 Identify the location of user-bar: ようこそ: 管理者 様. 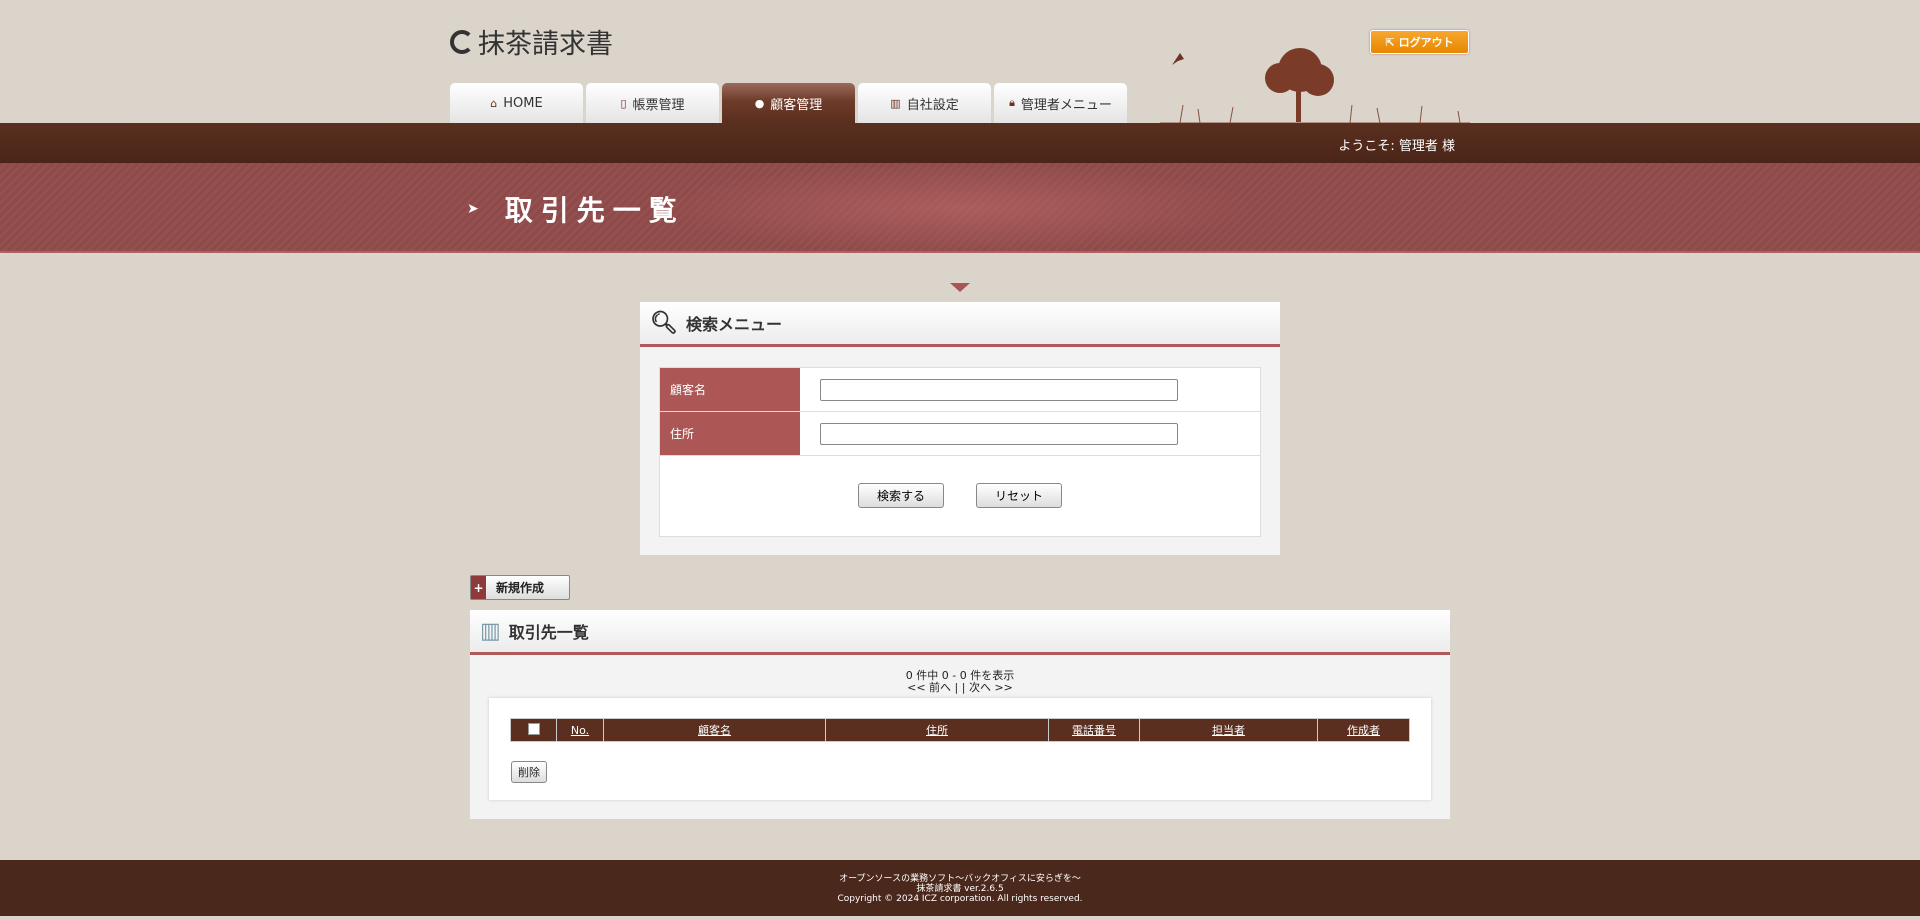
(960, 143).